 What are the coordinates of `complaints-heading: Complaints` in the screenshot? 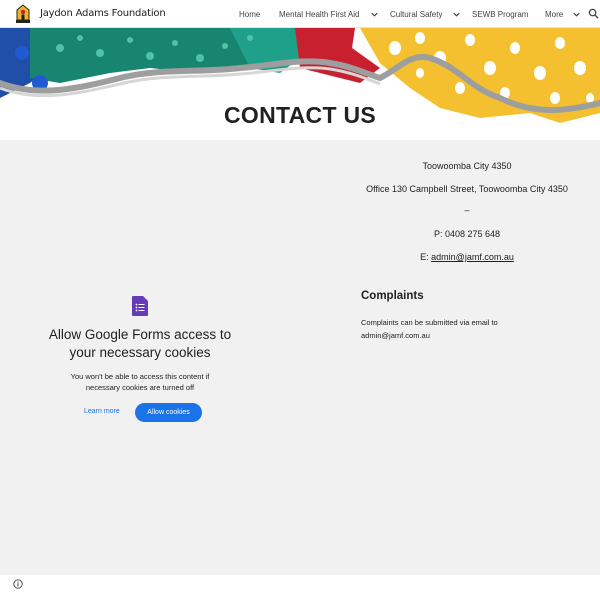 It's located at (392, 296).